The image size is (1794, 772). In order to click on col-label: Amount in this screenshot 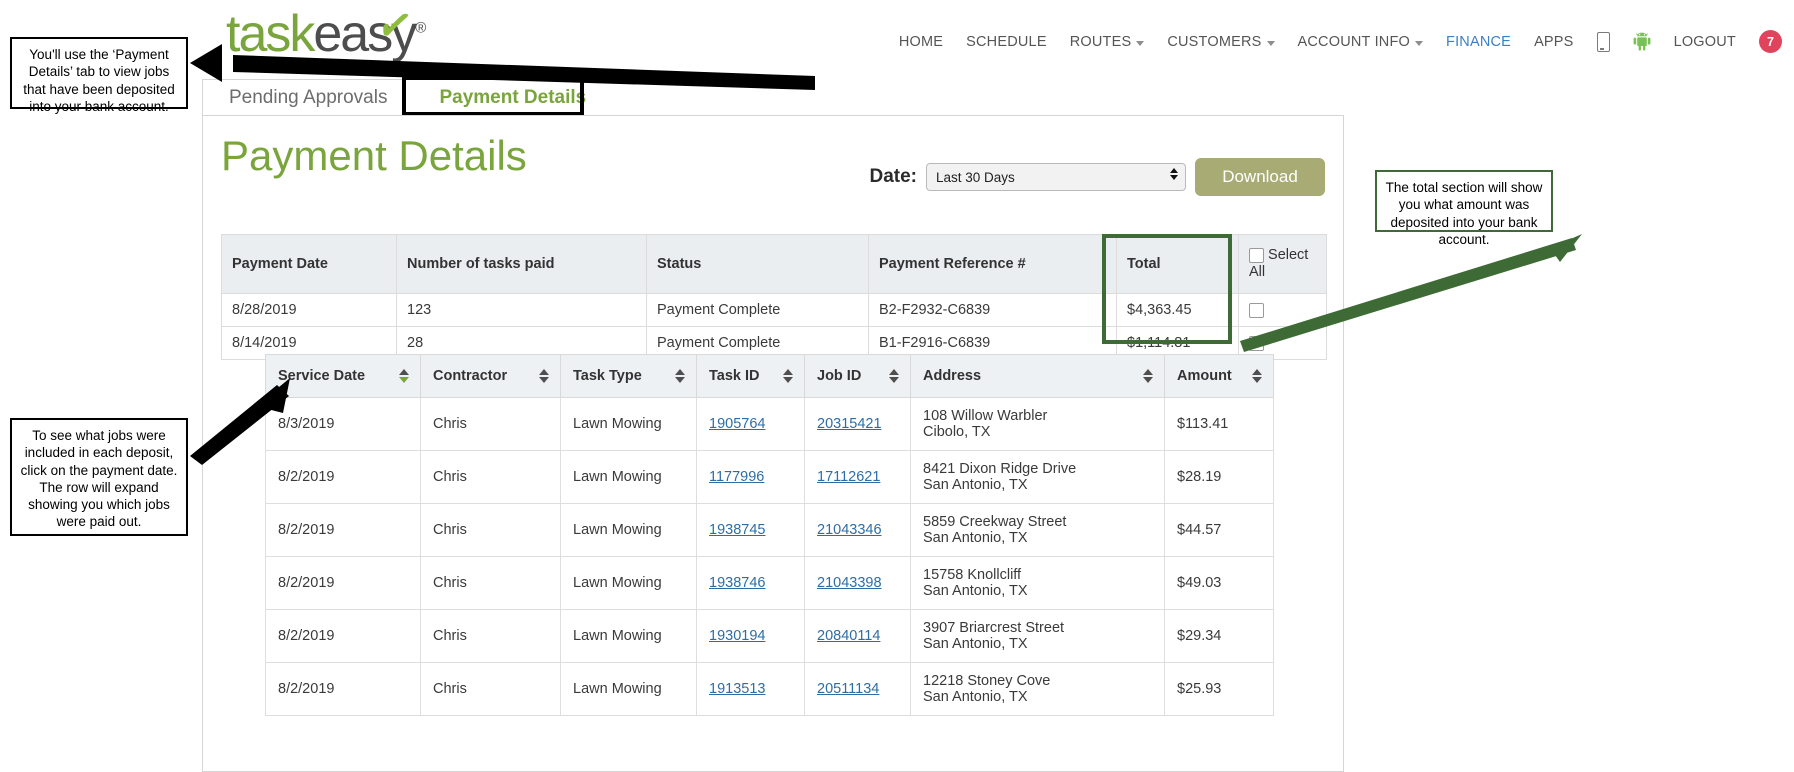, I will do `click(1204, 376)`.